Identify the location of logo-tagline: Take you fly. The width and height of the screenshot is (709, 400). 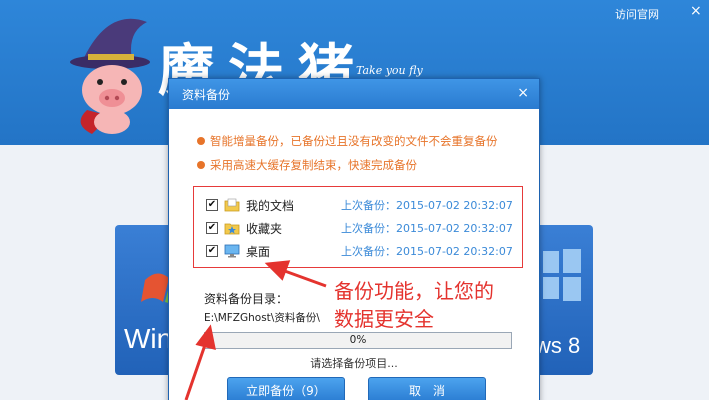
(389, 70).